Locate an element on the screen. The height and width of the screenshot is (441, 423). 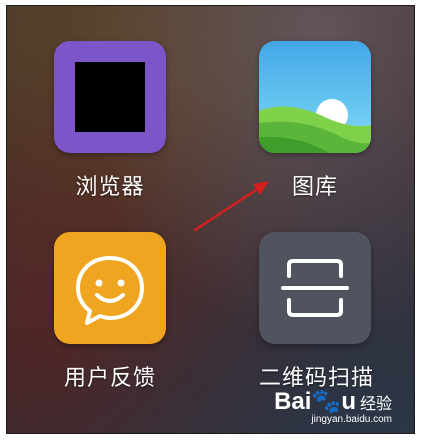
baidu-jingyan-watermark: Bai🐾u 经验 jingyan.baidu.com is located at coordinates (333, 406).